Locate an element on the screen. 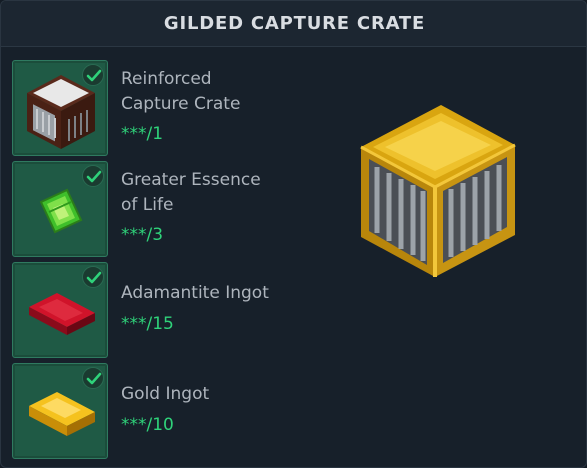 The width and height of the screenshot is (587, 468). ingredient-name: Reinforced Capture Crate is located at coordinates (181, 91).